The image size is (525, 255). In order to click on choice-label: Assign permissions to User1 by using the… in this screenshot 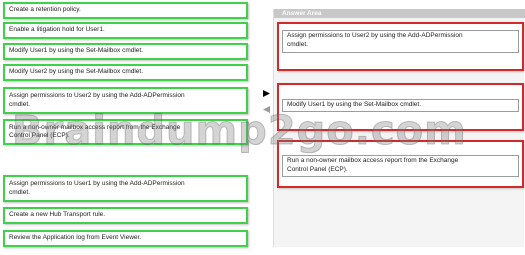, I will do `click(97, 188)`.